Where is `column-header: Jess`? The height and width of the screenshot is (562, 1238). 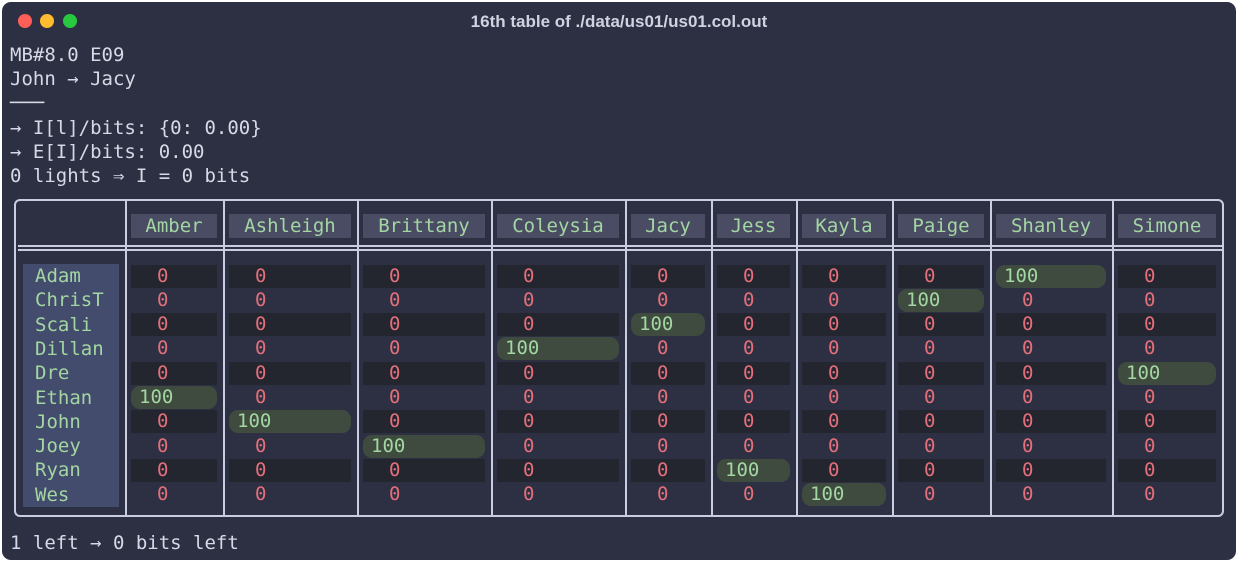
column-header: Jess is located at coordinates (753, 226).